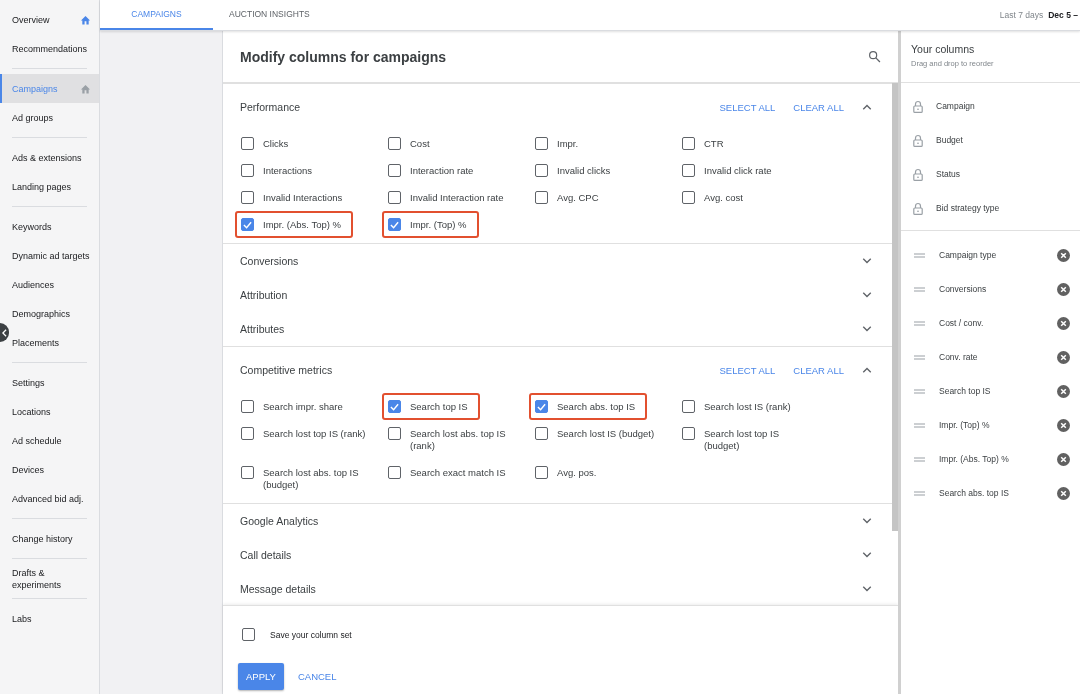 Image resolution: width=1080 pixels, height=694 pixels. Describe the element at coordinates (317, 676) in the screenshot. I see `cancel-button: CANCEL` at that location.